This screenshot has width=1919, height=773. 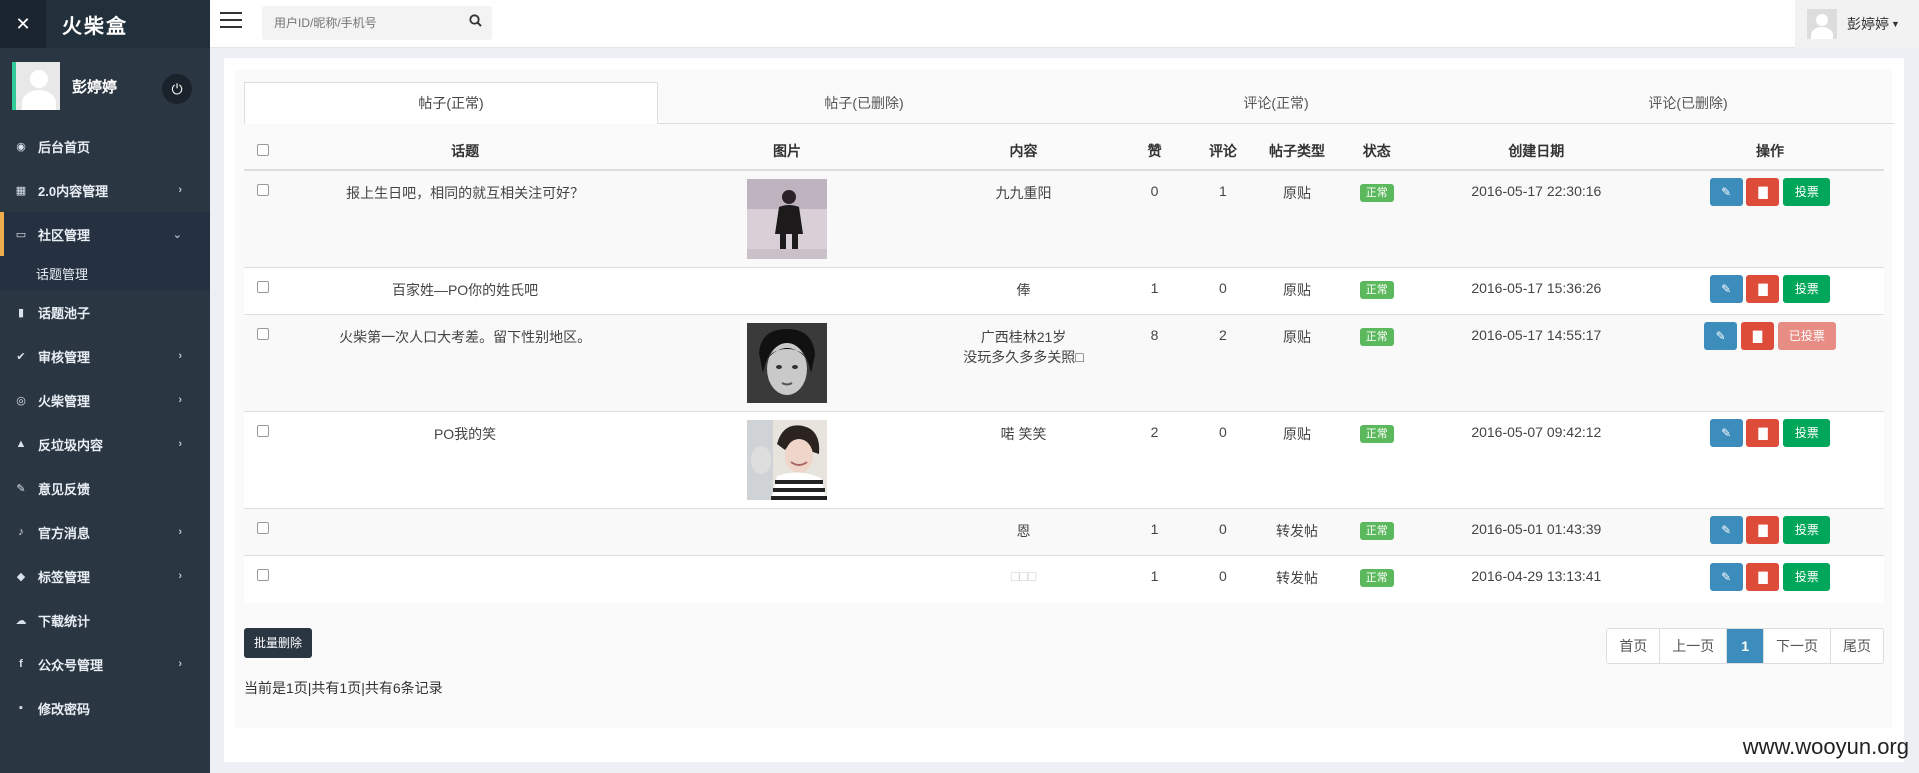 I want to click on sidebar-item-label: 话题管理, so click(x=62, y=274).